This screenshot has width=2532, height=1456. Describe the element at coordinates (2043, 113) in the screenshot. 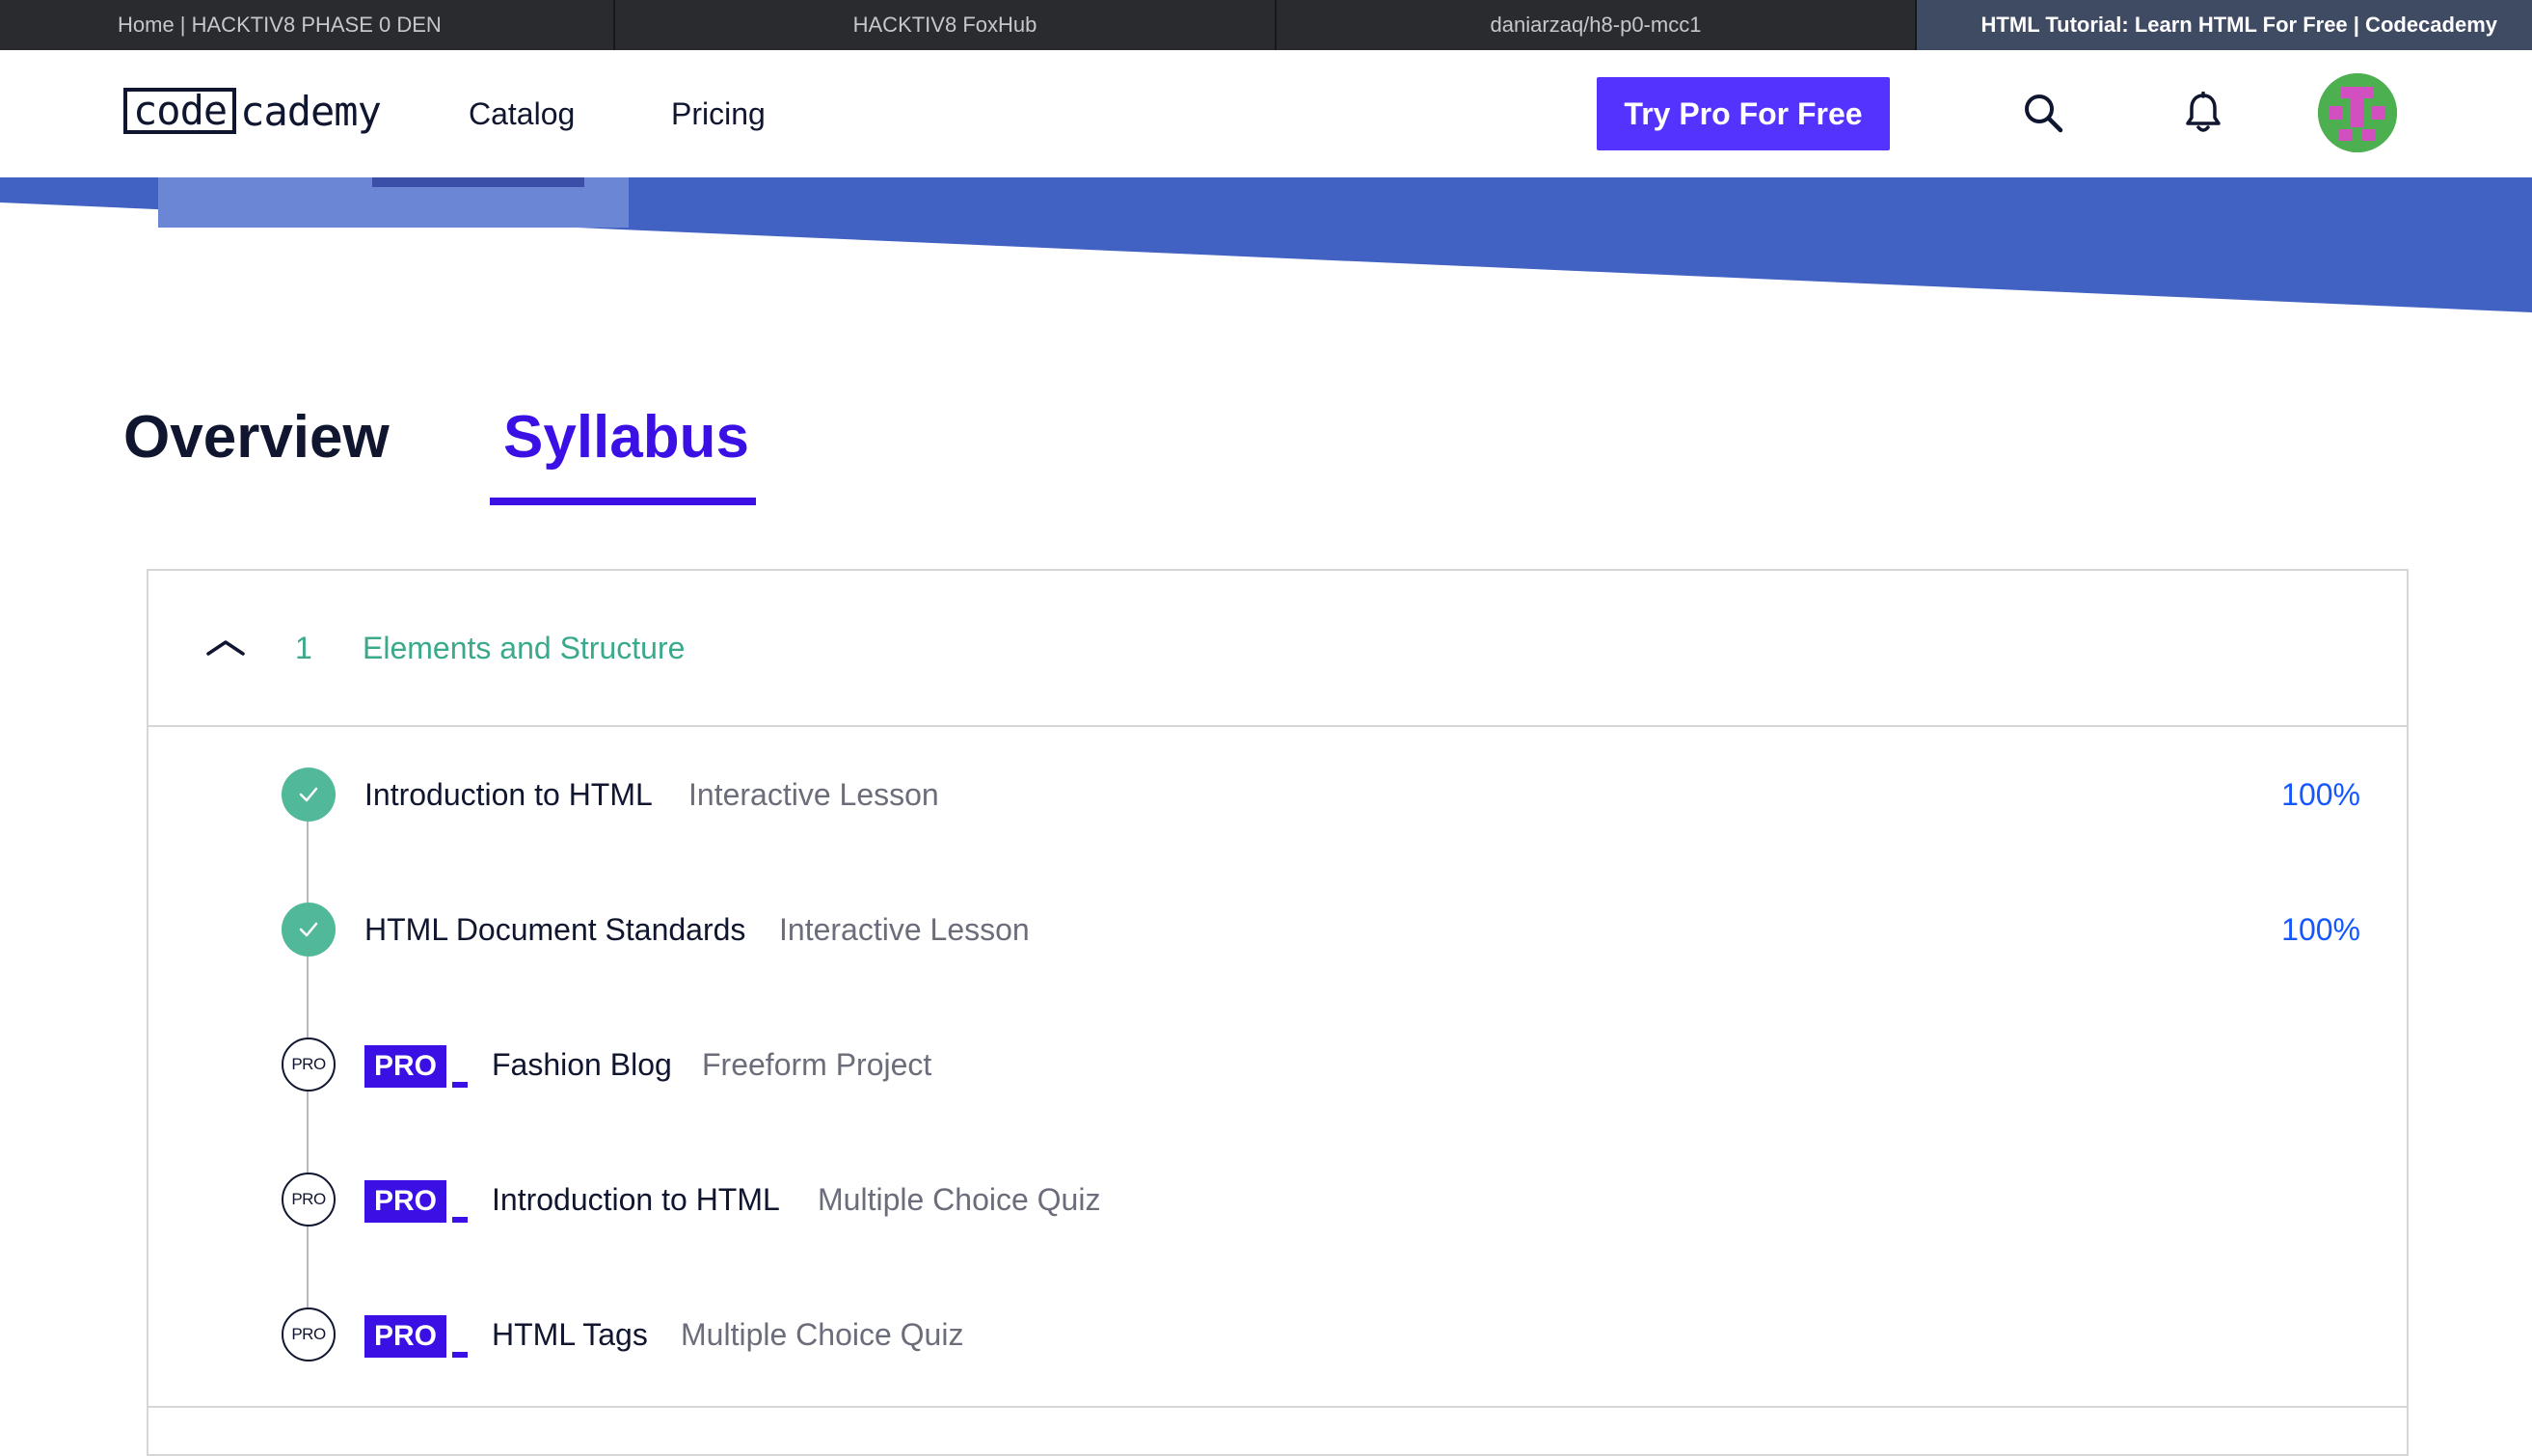

I see `search-icon` at that location.